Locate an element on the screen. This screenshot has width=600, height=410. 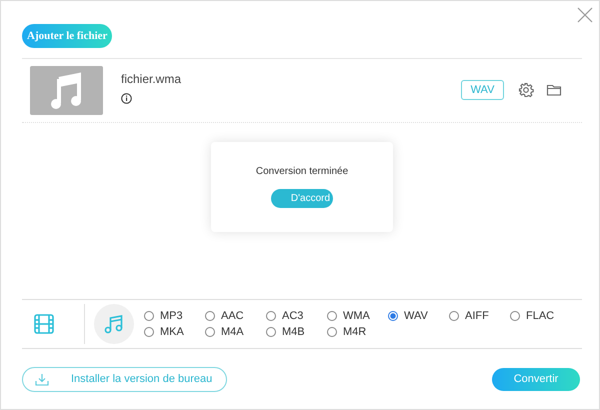
film-icon is located at coordinates (44, 324).